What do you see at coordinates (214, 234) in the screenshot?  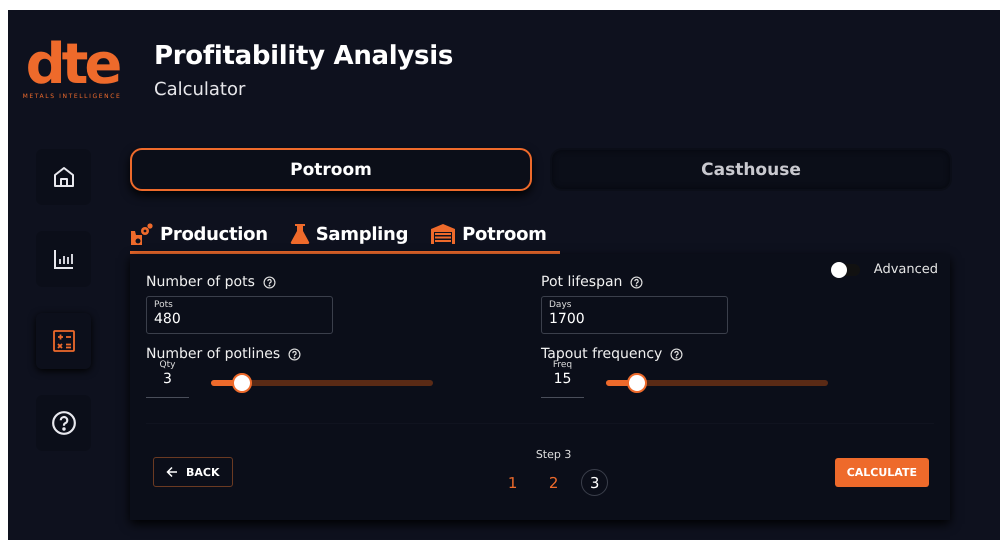 I see `step-tab: Production` at bounding box center [214, 234].